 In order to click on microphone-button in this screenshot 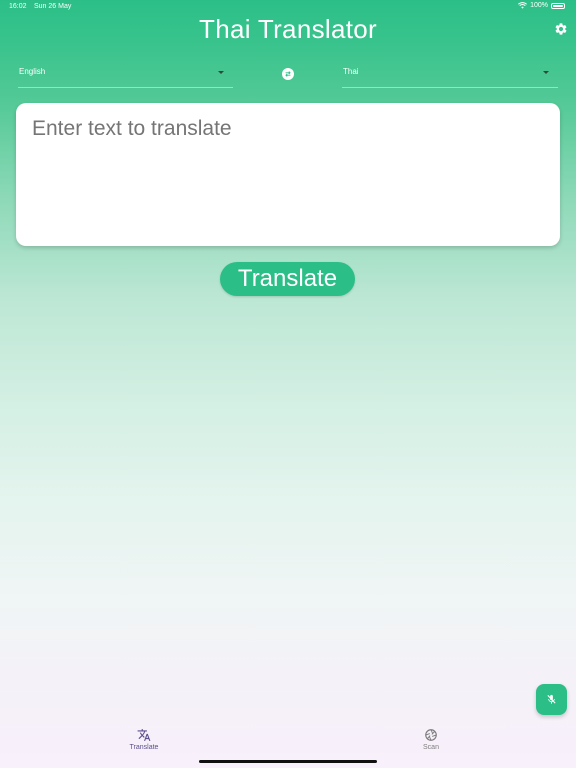, I will do `click(551, 699)`.